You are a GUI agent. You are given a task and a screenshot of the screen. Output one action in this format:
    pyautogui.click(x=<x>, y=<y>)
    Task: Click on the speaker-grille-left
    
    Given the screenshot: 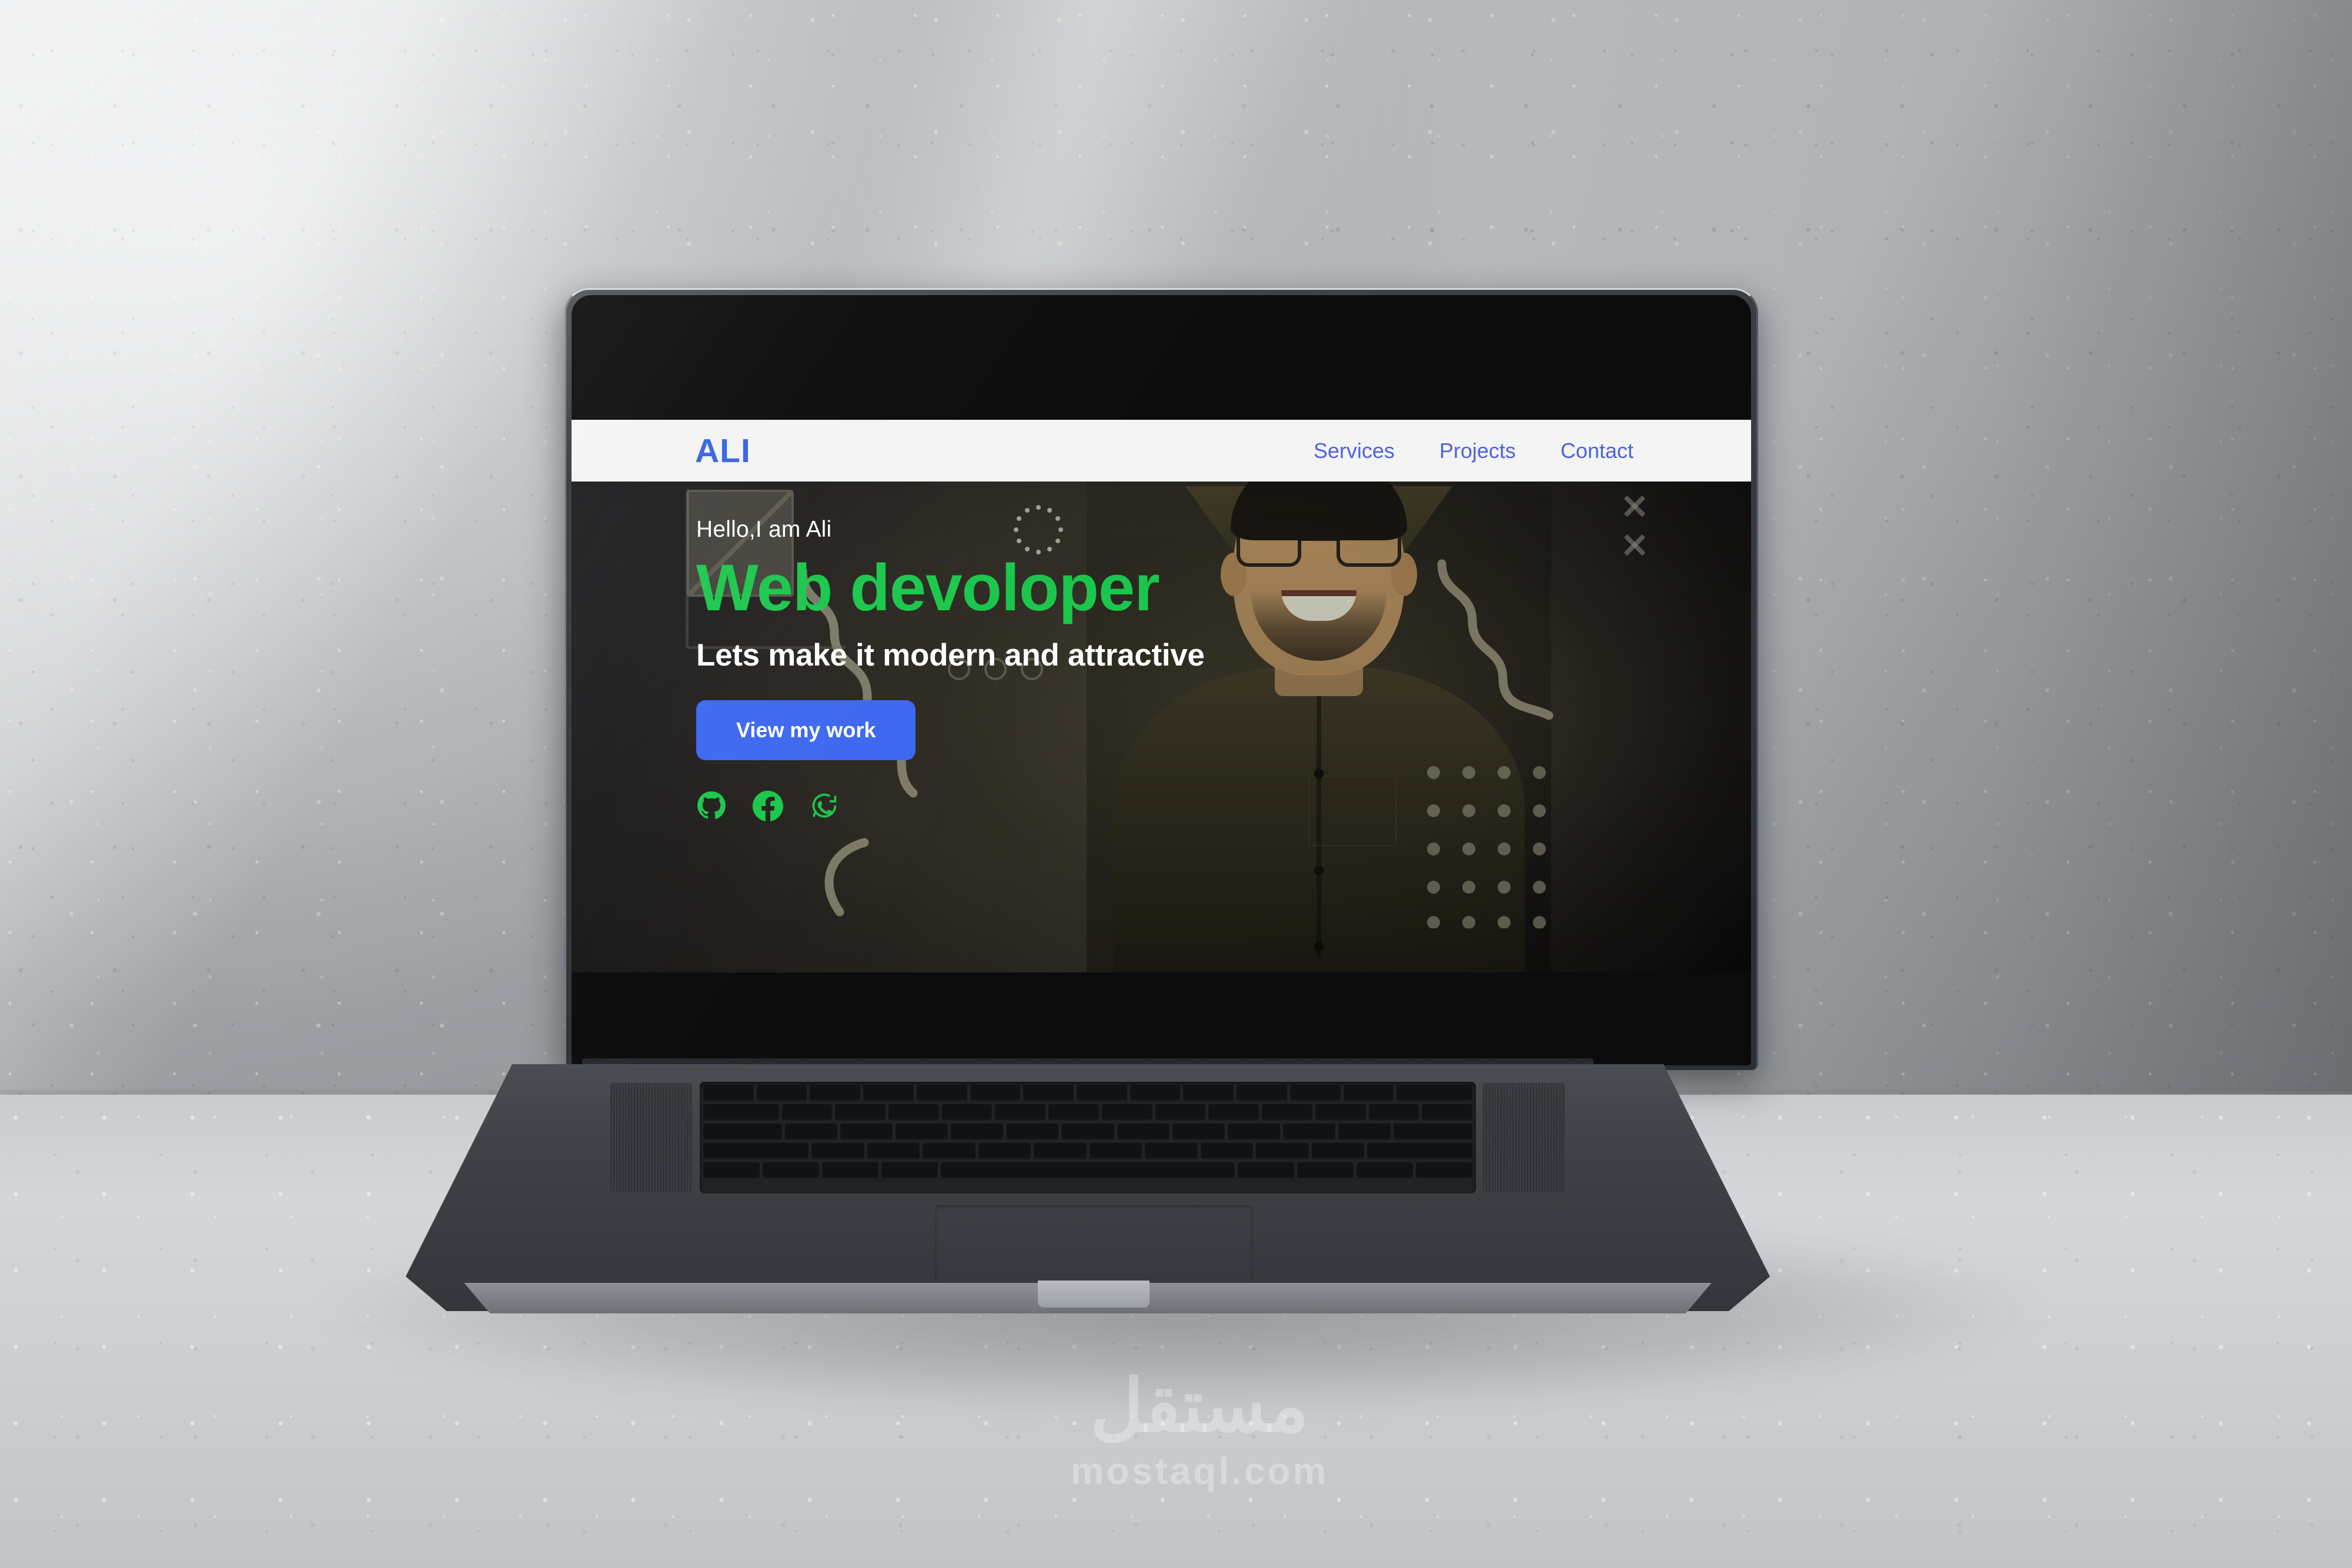 What is the action you would take?
    pyautogui.click(x=651, y=1137)
    